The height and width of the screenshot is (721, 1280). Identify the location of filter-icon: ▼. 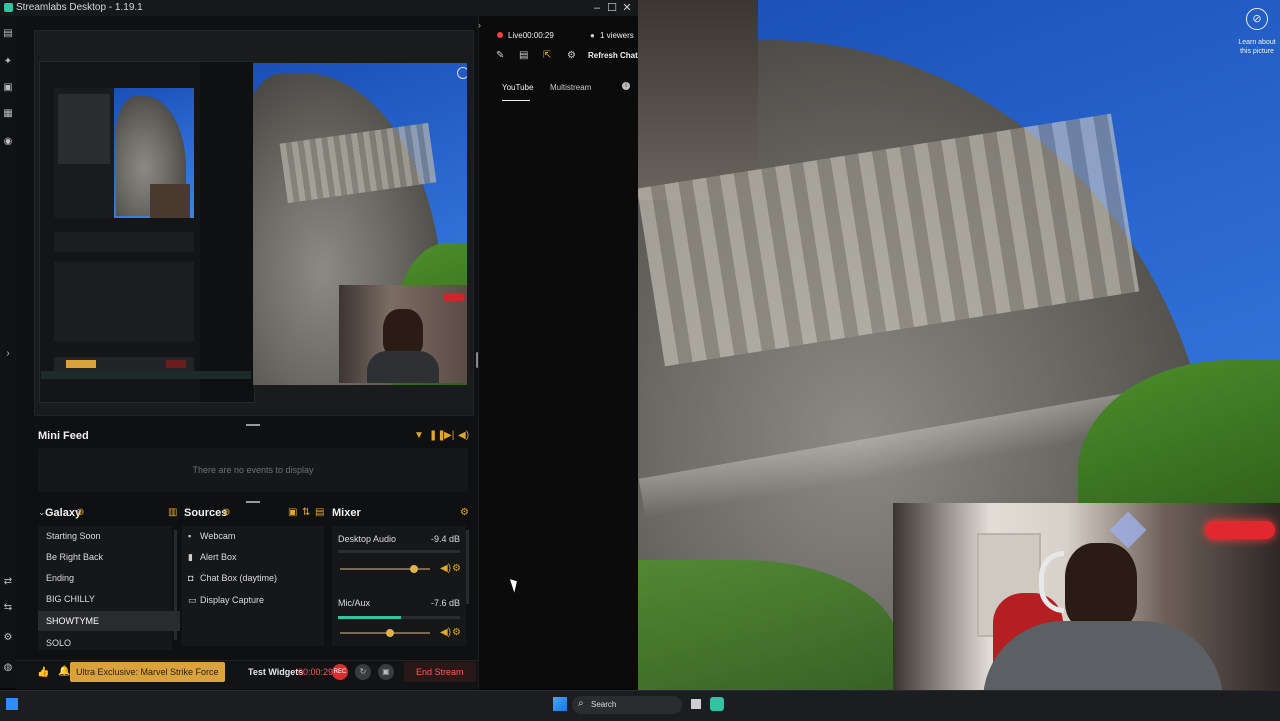
(419, 435).